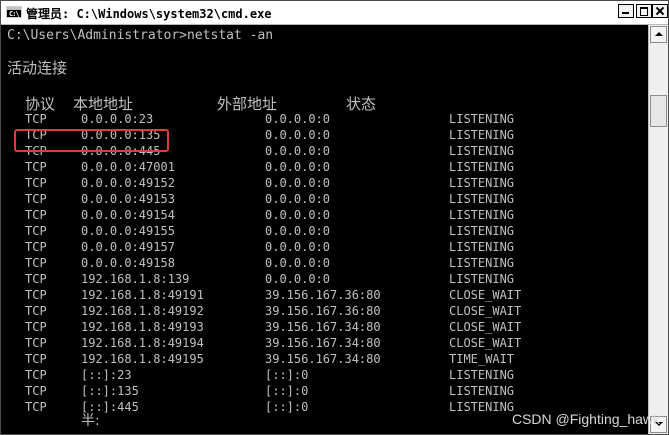 The image size is (669, 435). What do you see at coordinates (128, 215) in the screenshot?
I see `cell-local-address: 0.0.0.0:49154` at bounding box center [128, 215].